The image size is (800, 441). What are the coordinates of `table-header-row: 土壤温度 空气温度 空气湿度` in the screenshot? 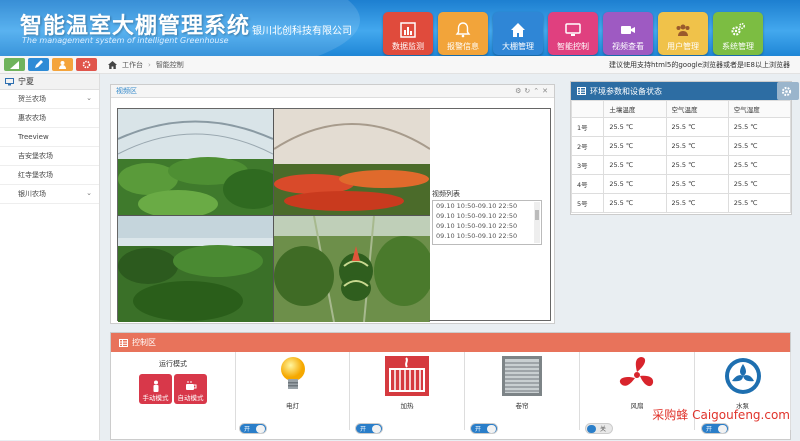 It's located at (681, 109).